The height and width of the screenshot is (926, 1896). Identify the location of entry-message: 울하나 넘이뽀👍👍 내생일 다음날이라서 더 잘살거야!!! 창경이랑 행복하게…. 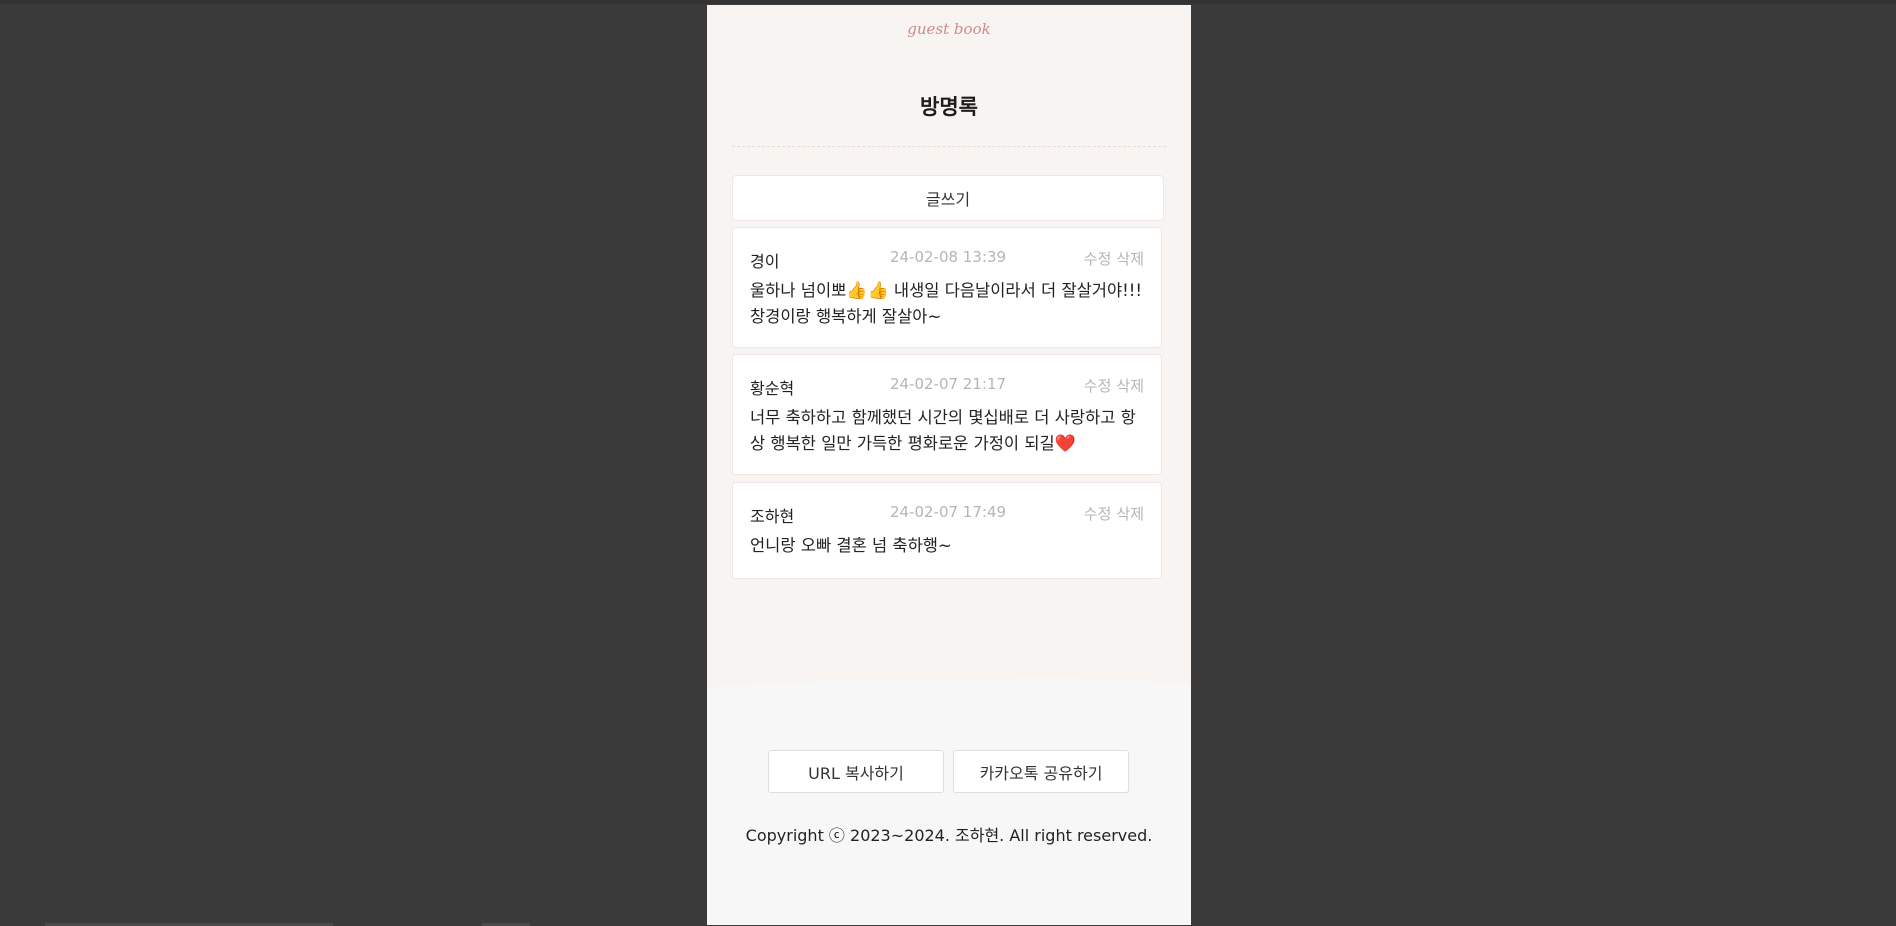
(950, 304).